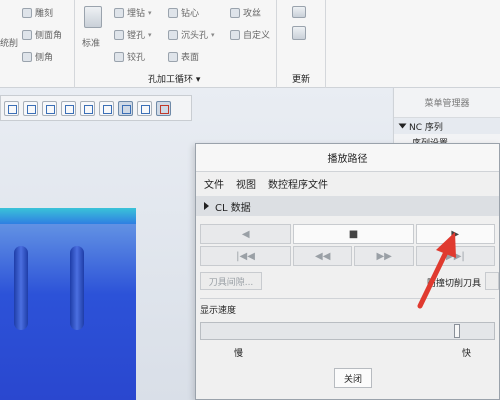  I want to click on engrave-icon, so click(27, 12).